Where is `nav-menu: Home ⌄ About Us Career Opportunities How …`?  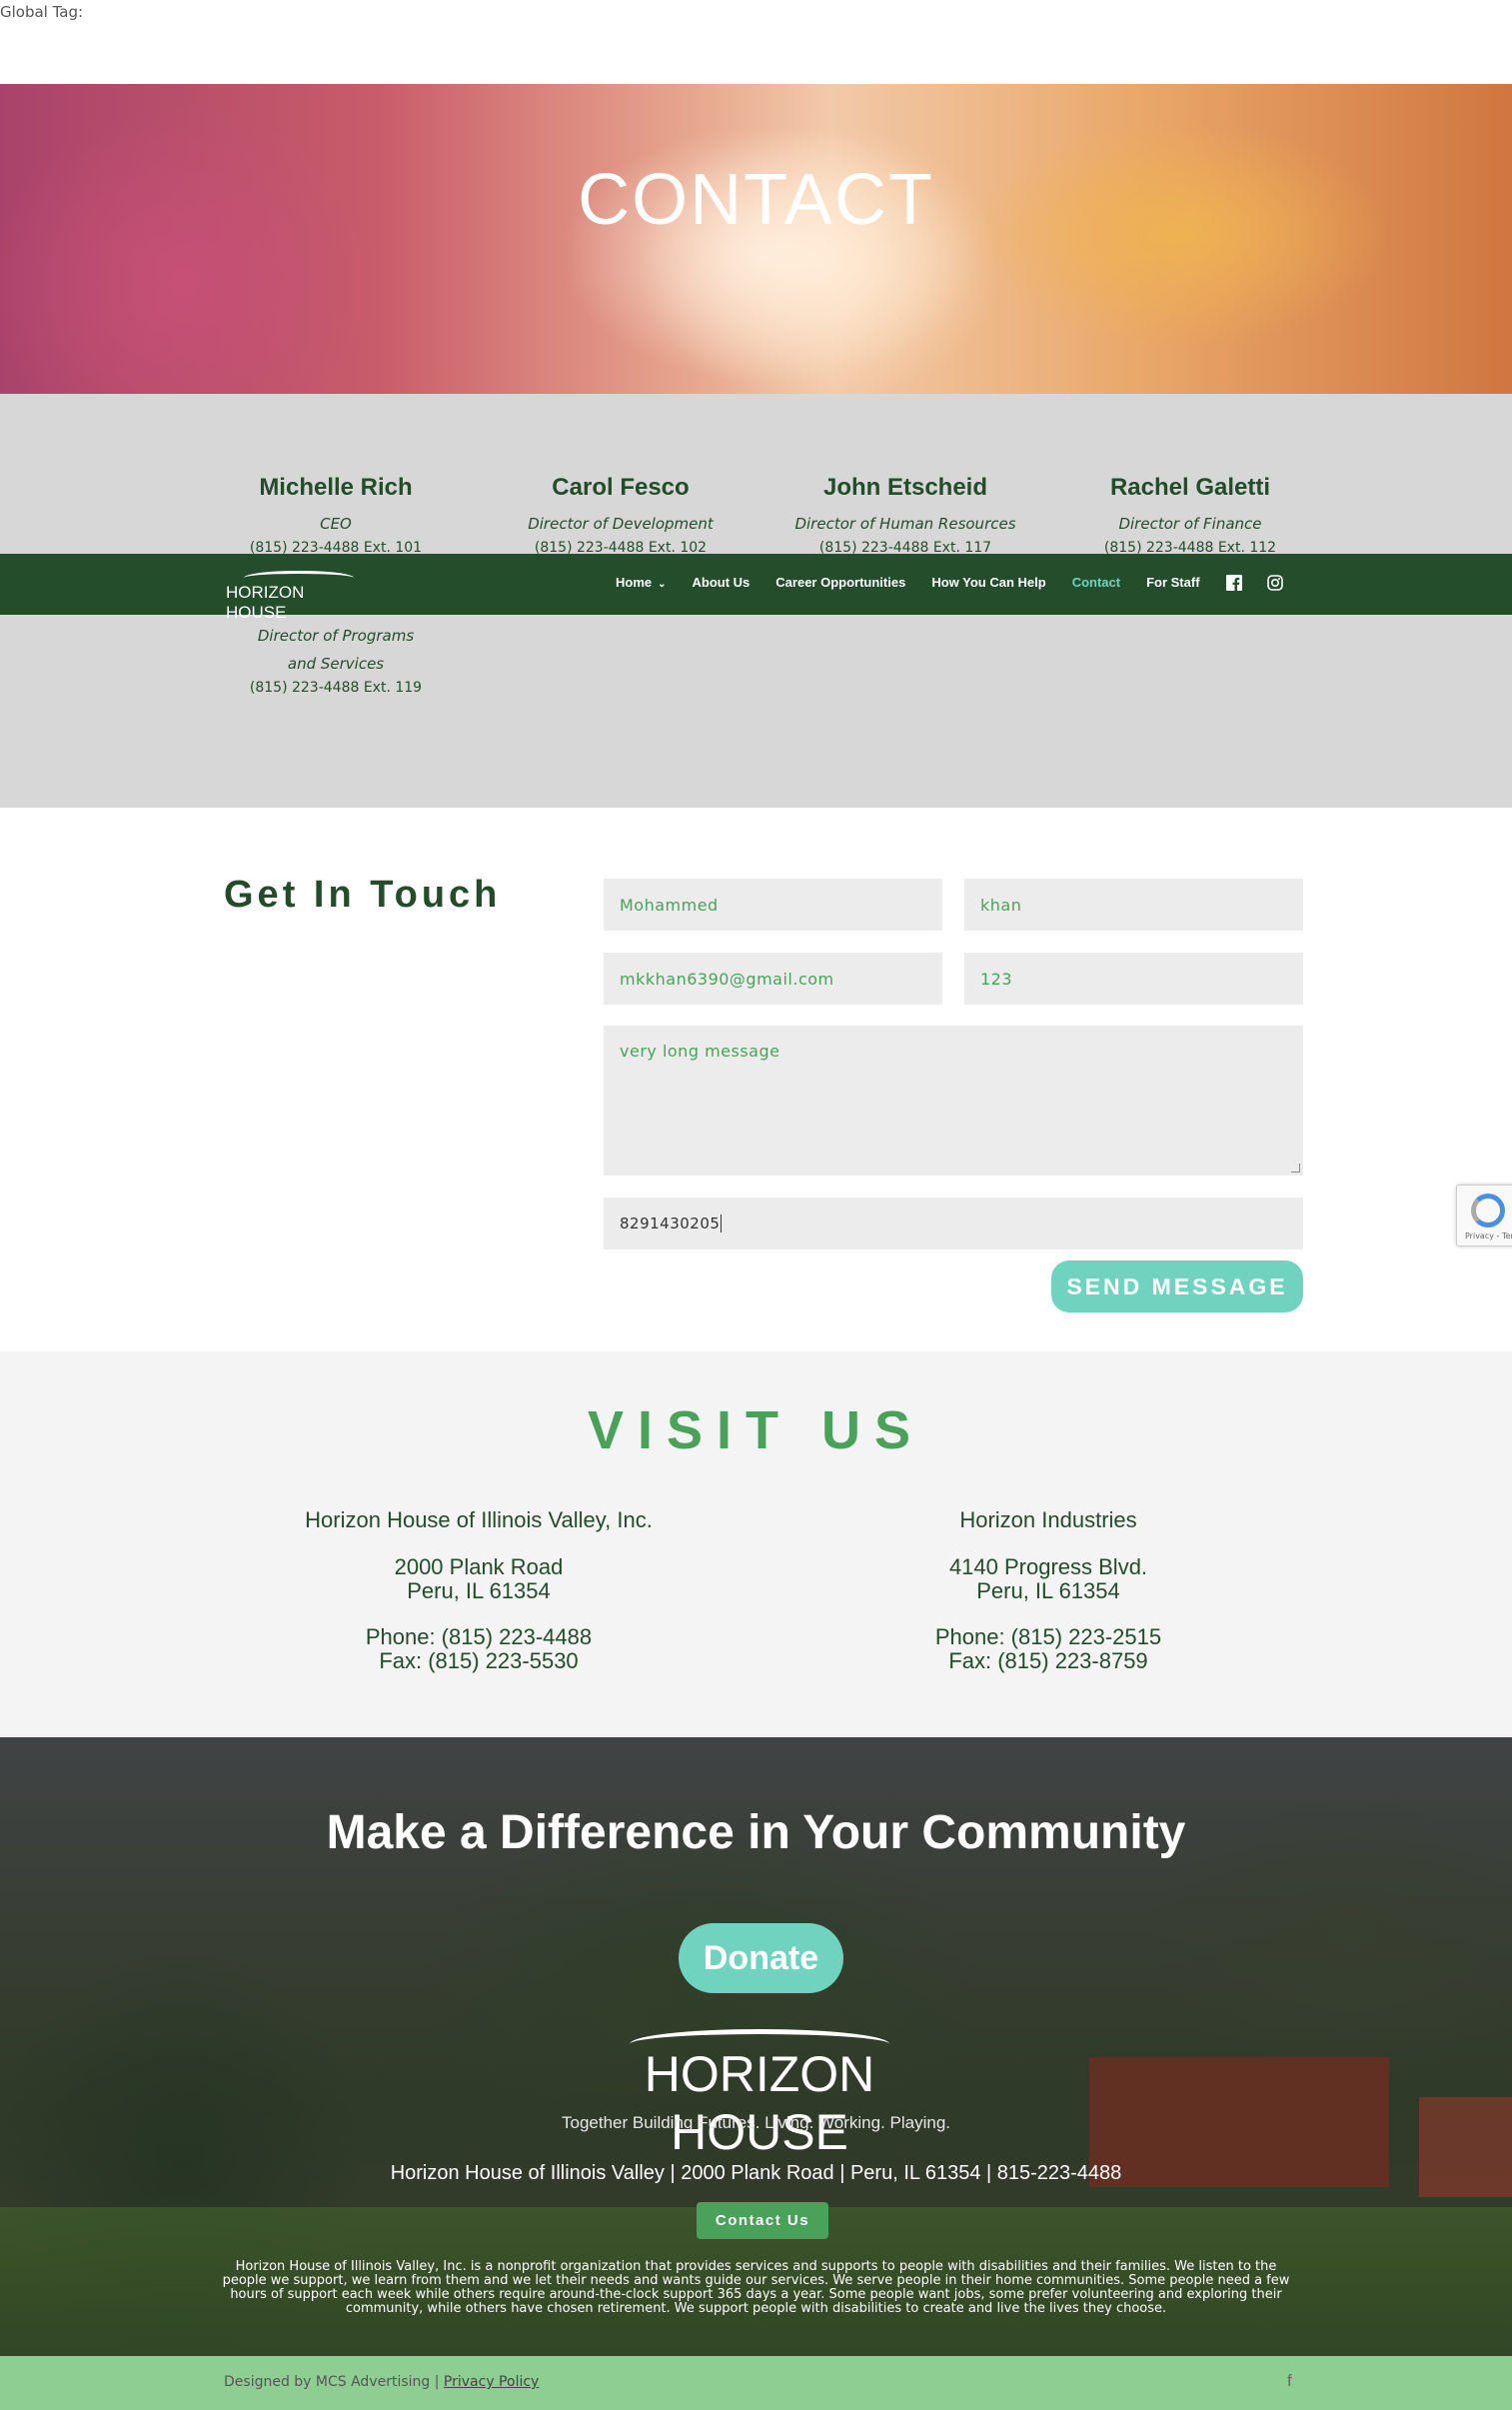 nav-menu: Home ⌄ About Us Career Opportunities How … is located at coordinates (962, 582).